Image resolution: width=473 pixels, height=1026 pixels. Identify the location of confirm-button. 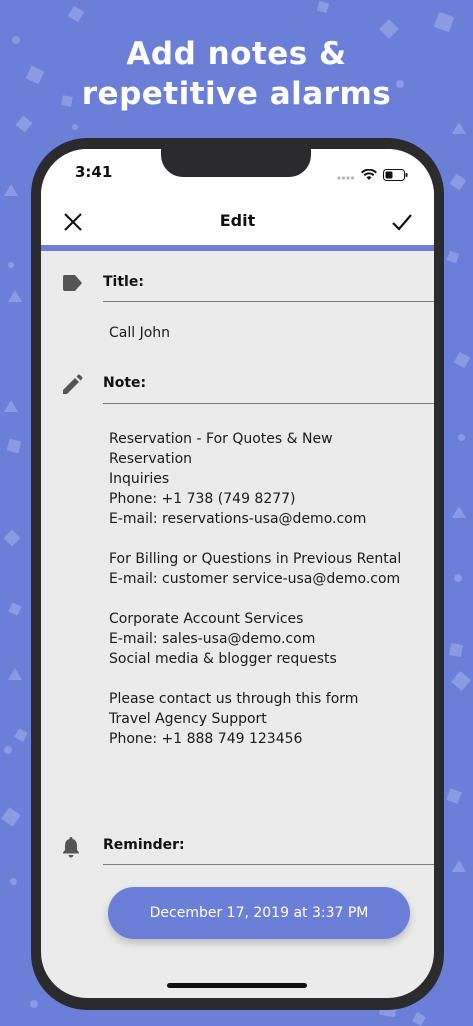
(402, 222).